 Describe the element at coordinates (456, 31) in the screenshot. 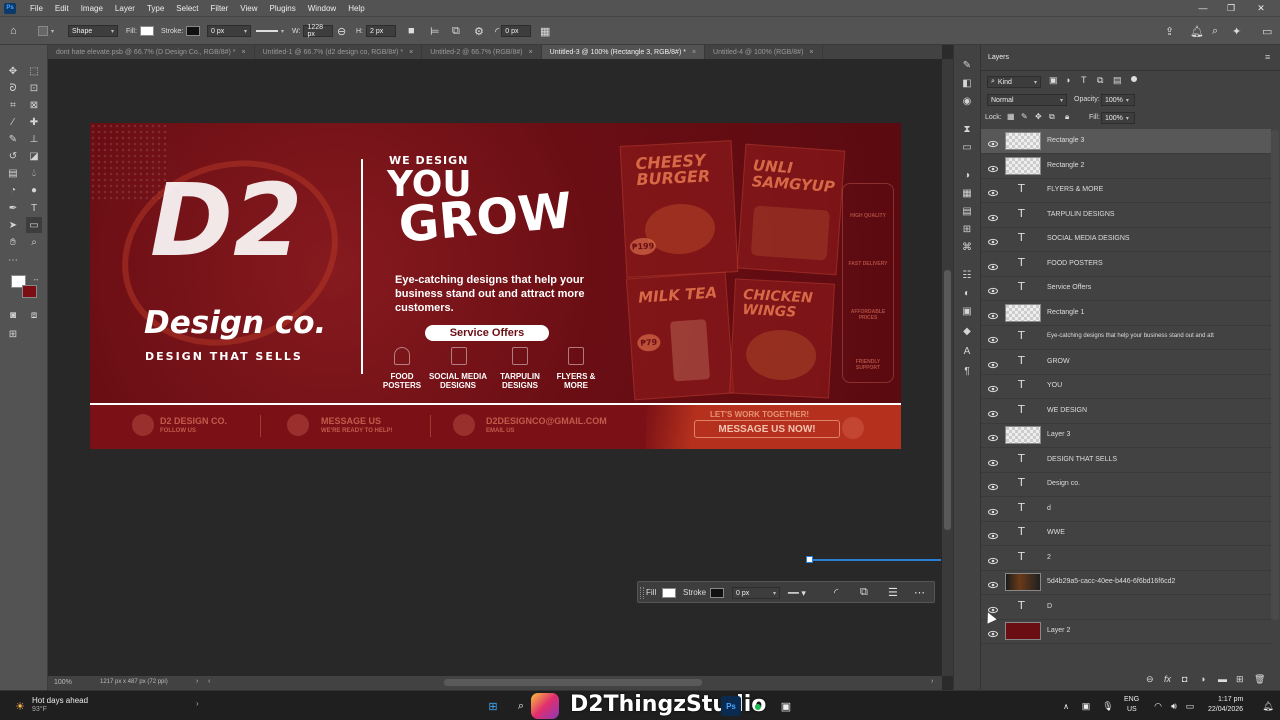

I see `path-arrangement-icon: ⧉` at that location.